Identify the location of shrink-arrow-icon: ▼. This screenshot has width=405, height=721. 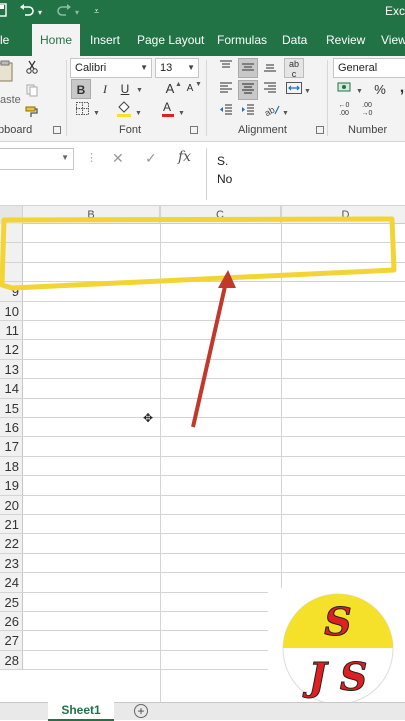
(198, 84).